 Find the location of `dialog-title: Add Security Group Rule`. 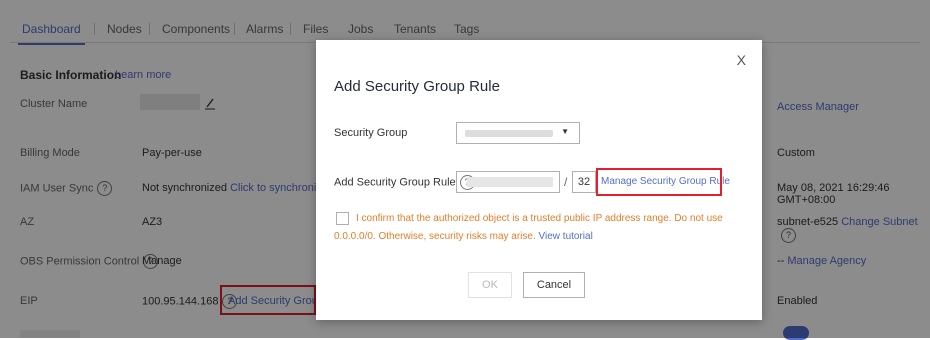

dialog-title: Add Security Group Rule is located at coordinates (417, 86).